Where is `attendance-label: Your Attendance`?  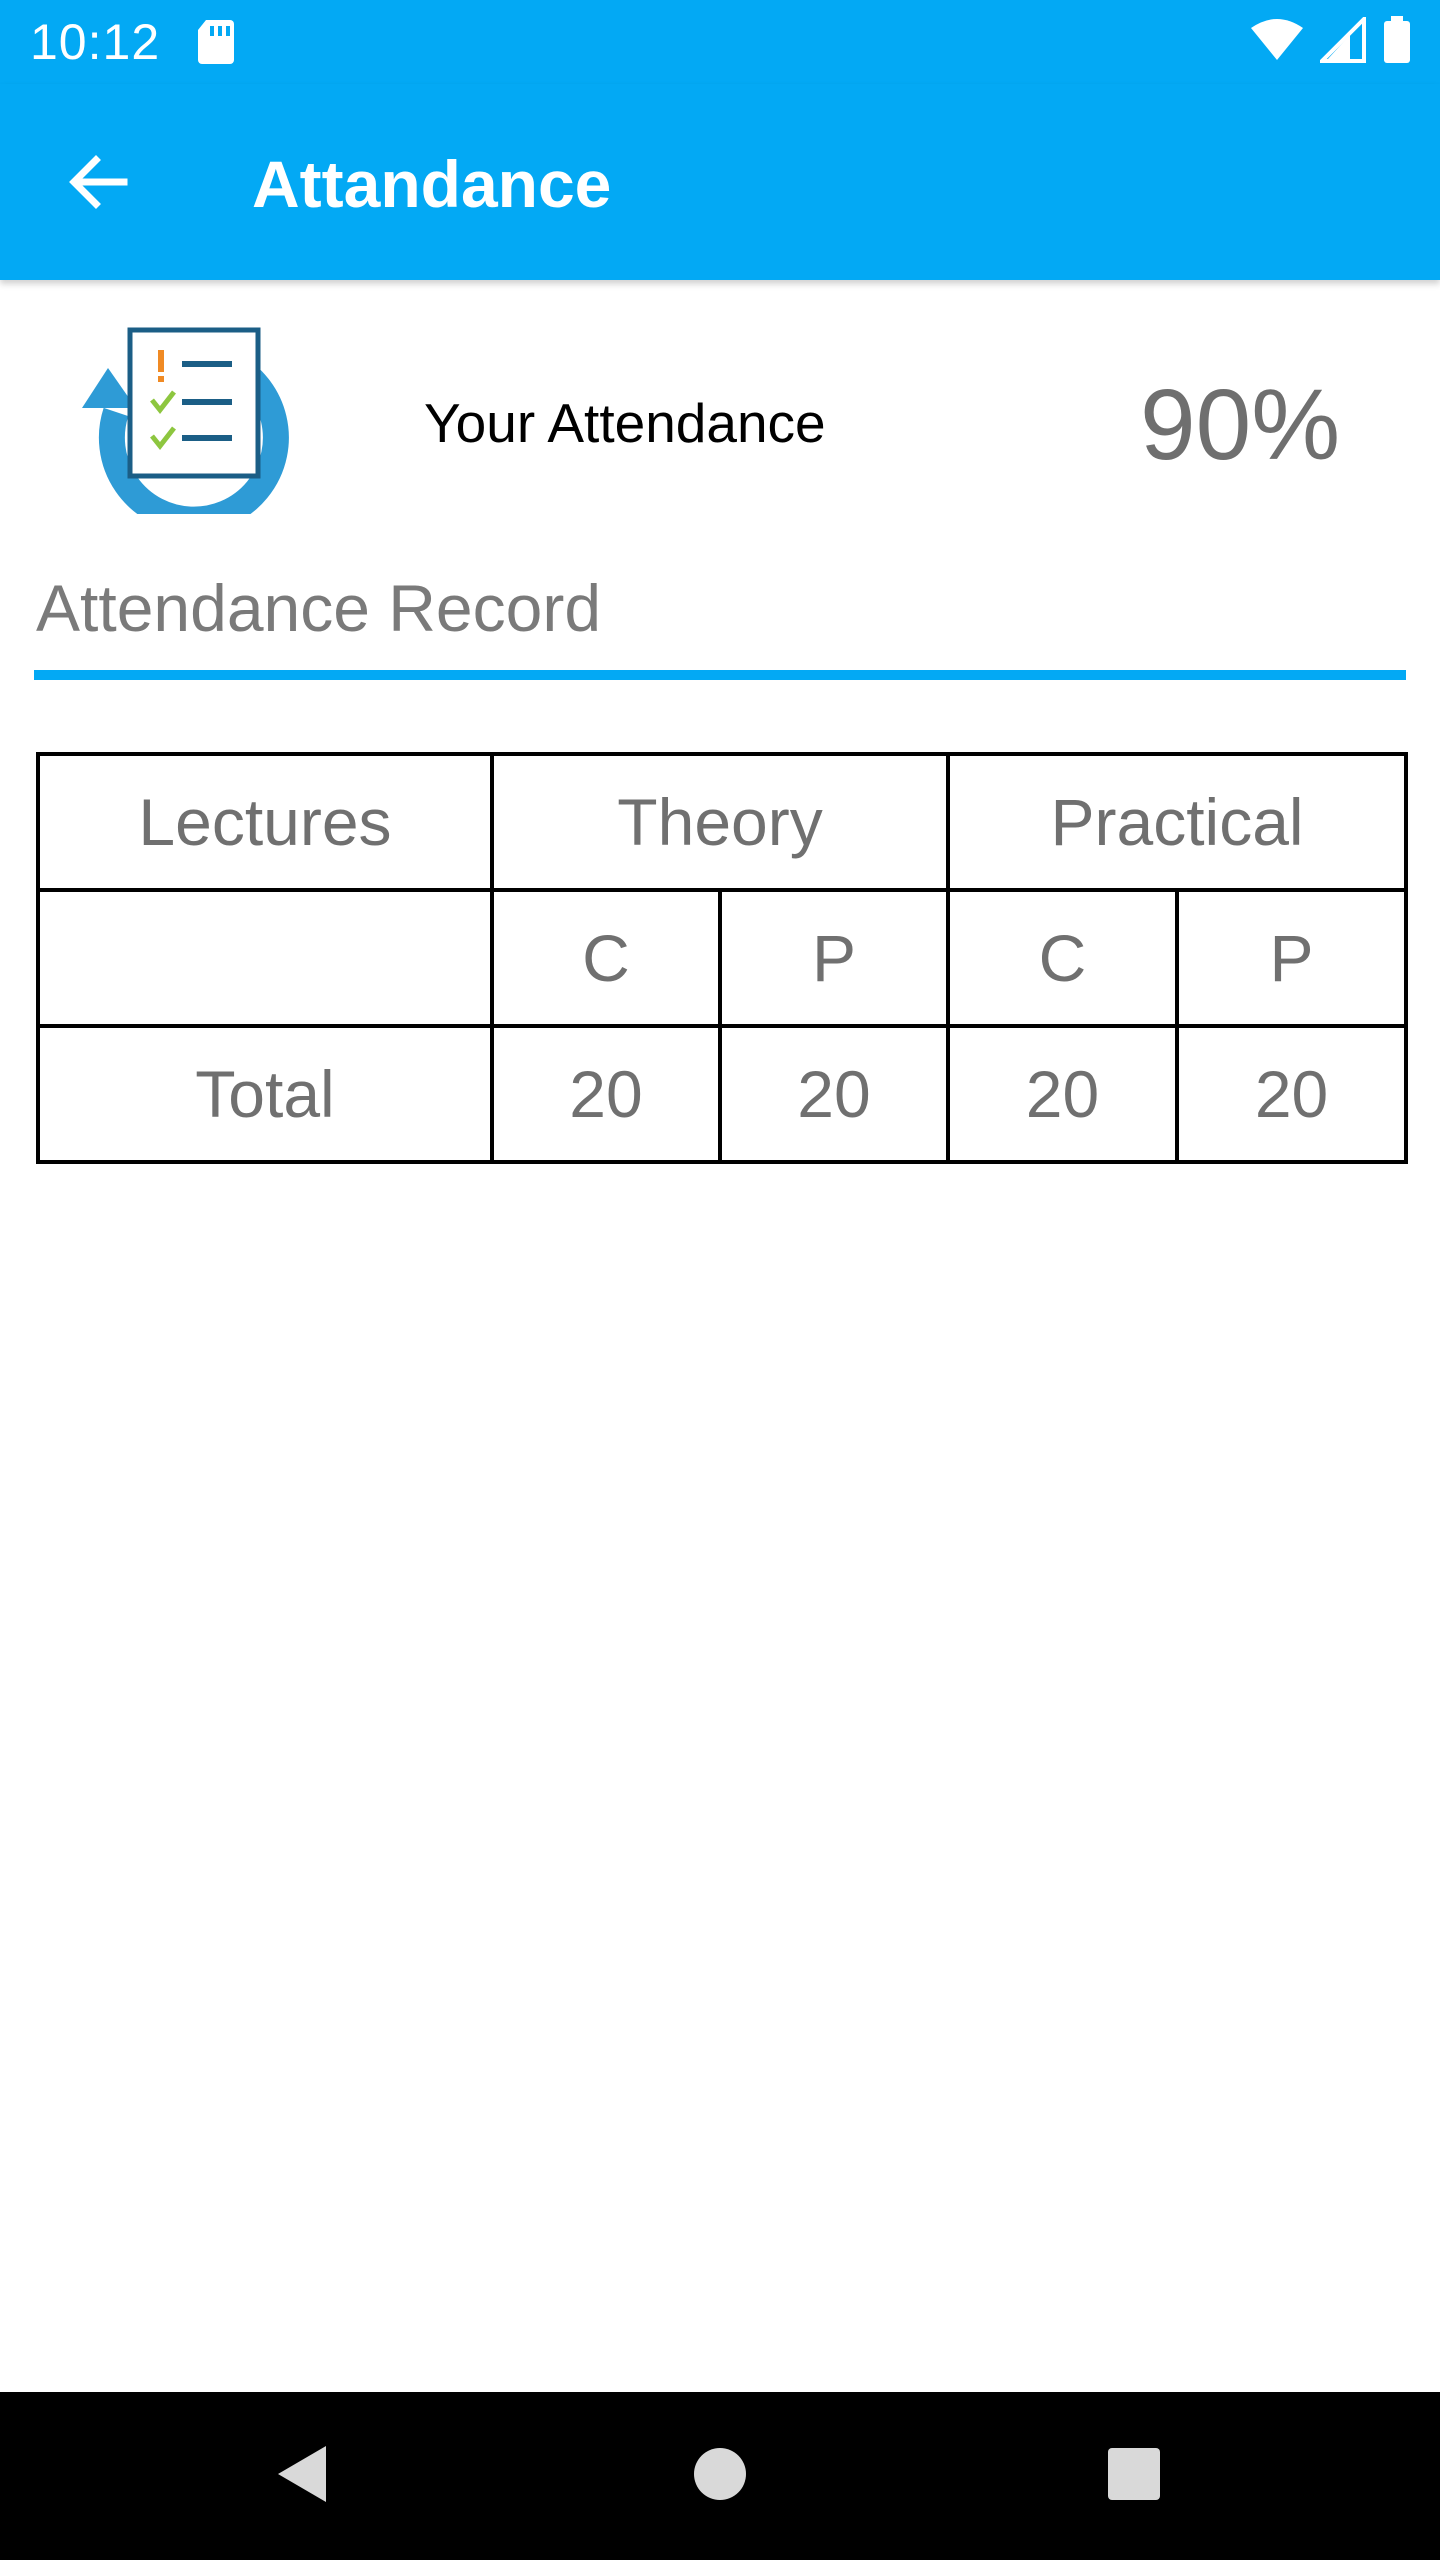
attendance-label: Your Attendance is located at coordinates (625, 423).